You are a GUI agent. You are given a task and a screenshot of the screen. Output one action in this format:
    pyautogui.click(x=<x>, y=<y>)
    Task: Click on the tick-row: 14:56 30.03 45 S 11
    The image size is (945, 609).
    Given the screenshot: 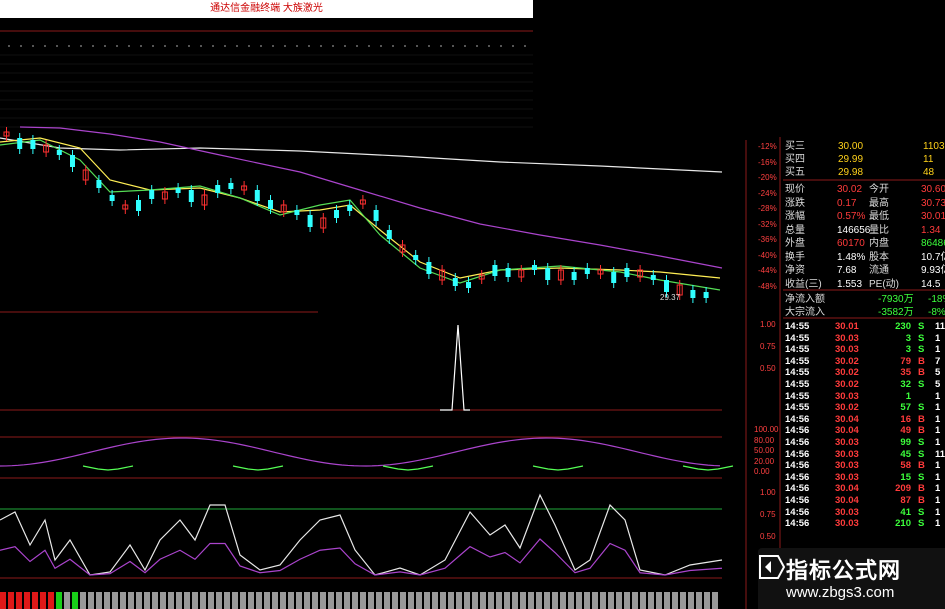 What is the action you would take?
    pyautogui.click(x=864, y=454)
    